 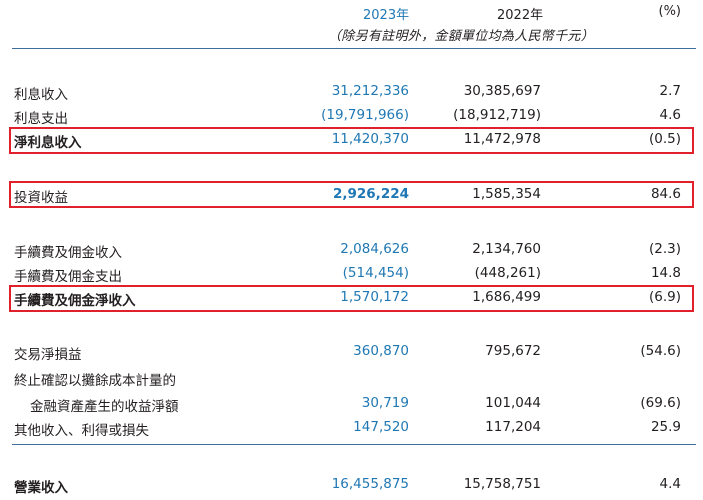 What do you see at coordinates (502, 139) in the screenshot?
I see `row-value-2022-net-interest-income: 11,472,978` at bounding box center [502, 139].